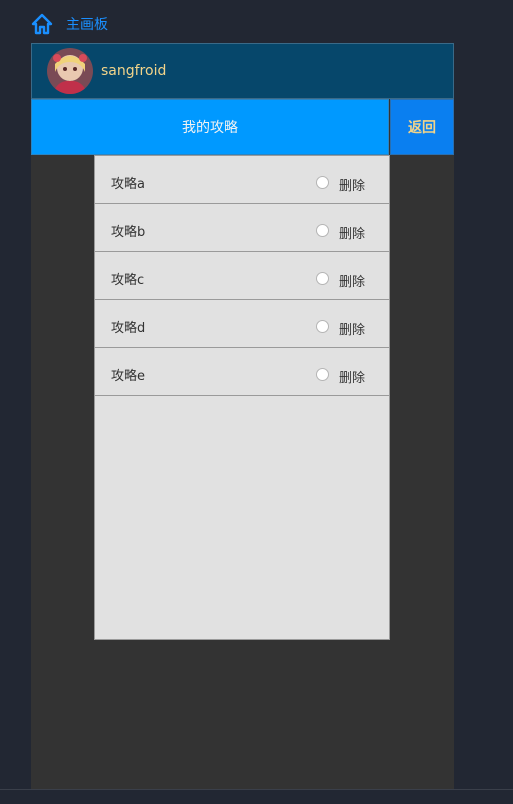  What do you see at coordinates (242, 71) in the screenshot?
I see `user-bar: sangfroid` at bounding box center [242, 71].